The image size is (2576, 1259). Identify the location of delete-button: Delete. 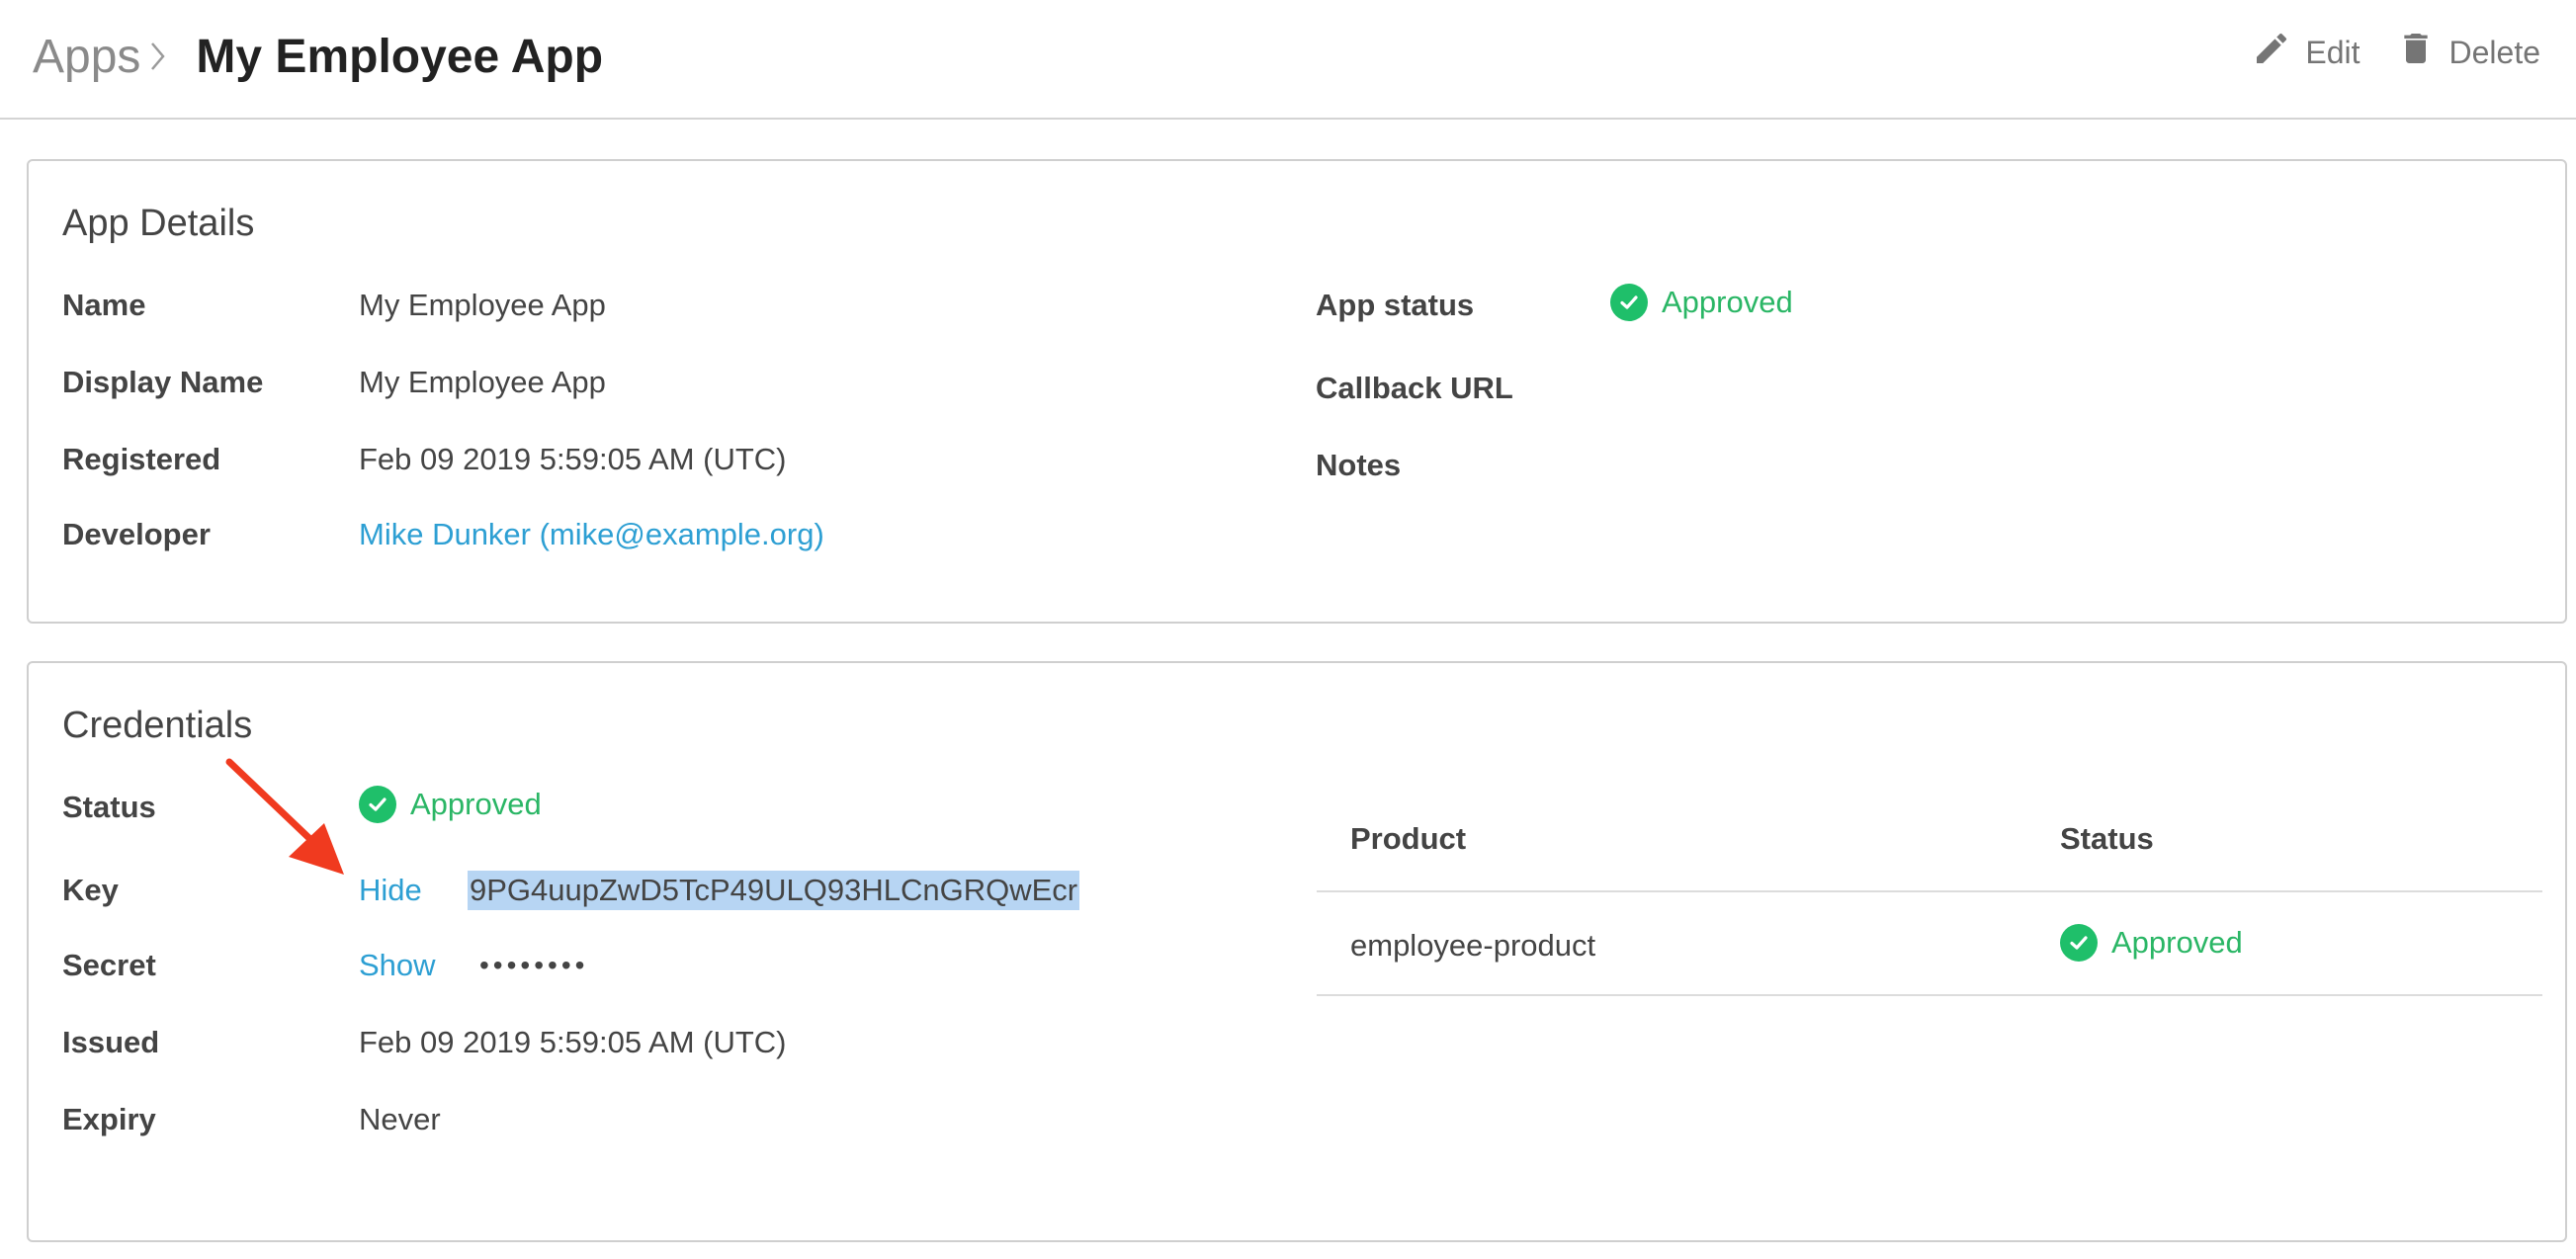
(2468, 52).